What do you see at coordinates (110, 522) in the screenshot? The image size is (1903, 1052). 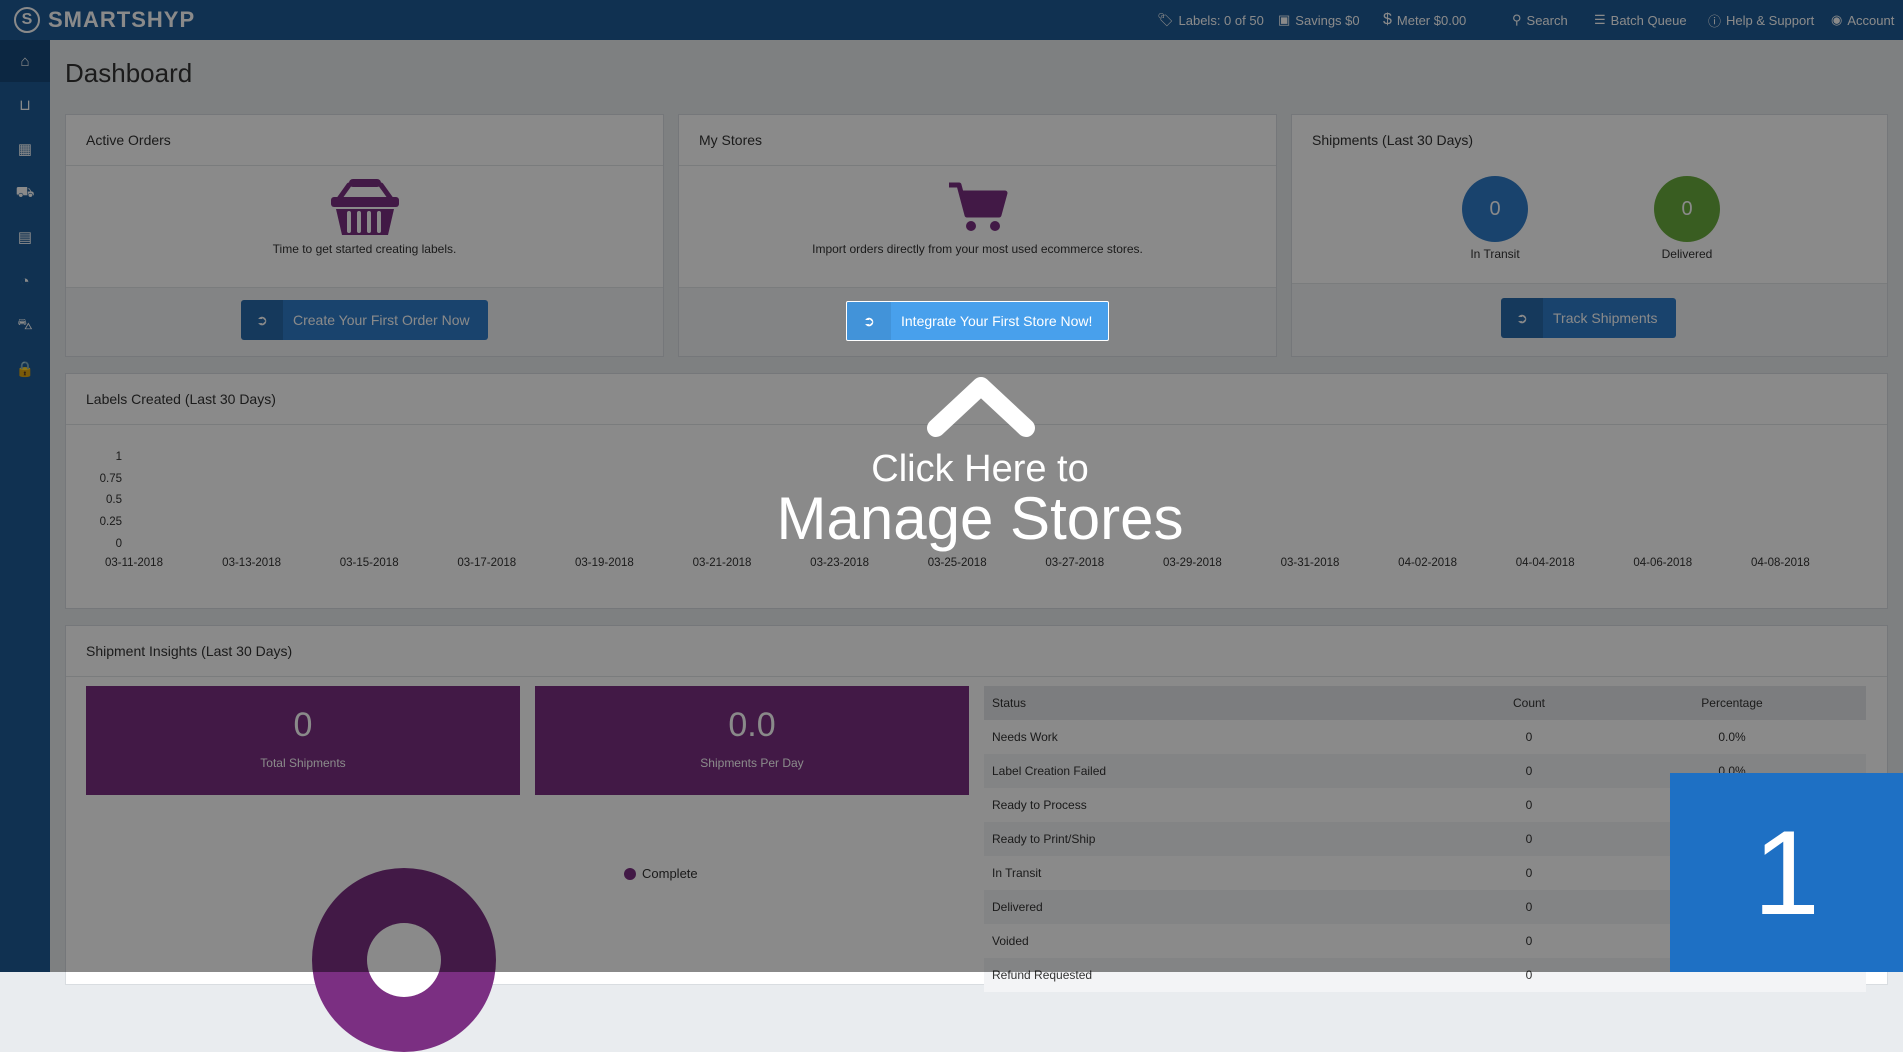 I see `y-tick-label: 0.25` at bounding box center [110, 522].